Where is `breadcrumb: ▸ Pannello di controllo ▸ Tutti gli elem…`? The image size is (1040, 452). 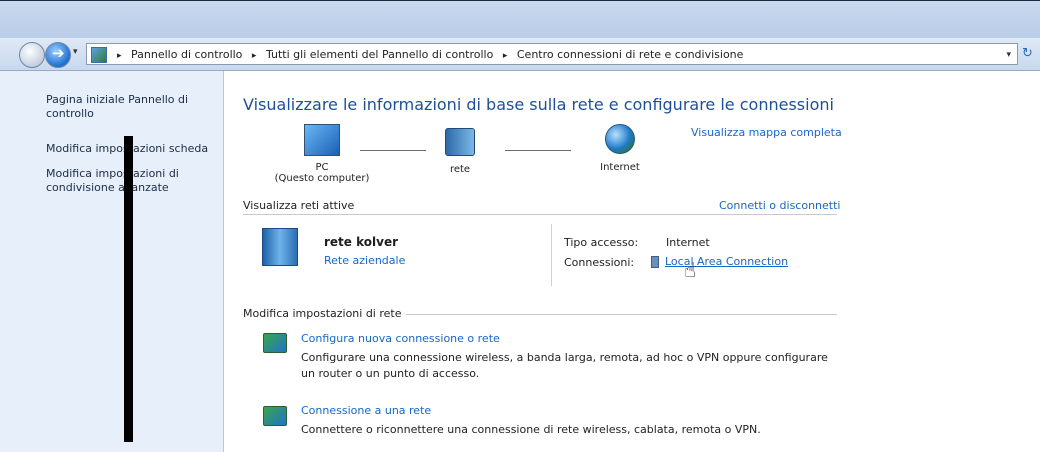 breadcrumb: ▸ Pannello di controllo ▸ Tutti gli elem… is located at coordinates (430, 54).